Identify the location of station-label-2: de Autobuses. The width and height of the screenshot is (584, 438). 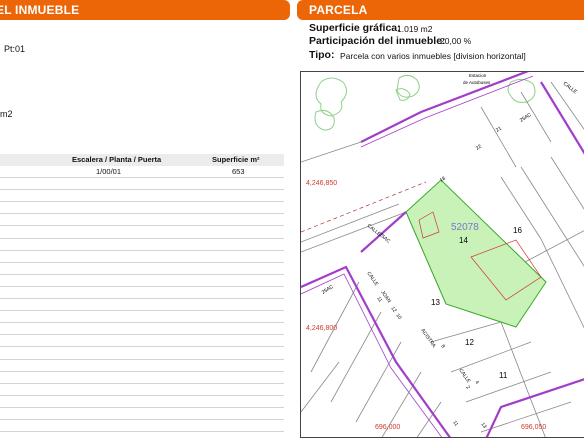
(477, 82).